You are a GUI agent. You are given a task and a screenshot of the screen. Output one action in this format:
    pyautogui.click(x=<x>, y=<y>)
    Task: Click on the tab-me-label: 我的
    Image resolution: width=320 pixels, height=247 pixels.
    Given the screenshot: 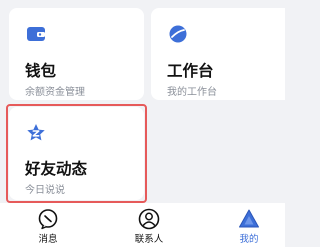 What is the action you would take?
    pyautogui.click(x=249, y=239)
    